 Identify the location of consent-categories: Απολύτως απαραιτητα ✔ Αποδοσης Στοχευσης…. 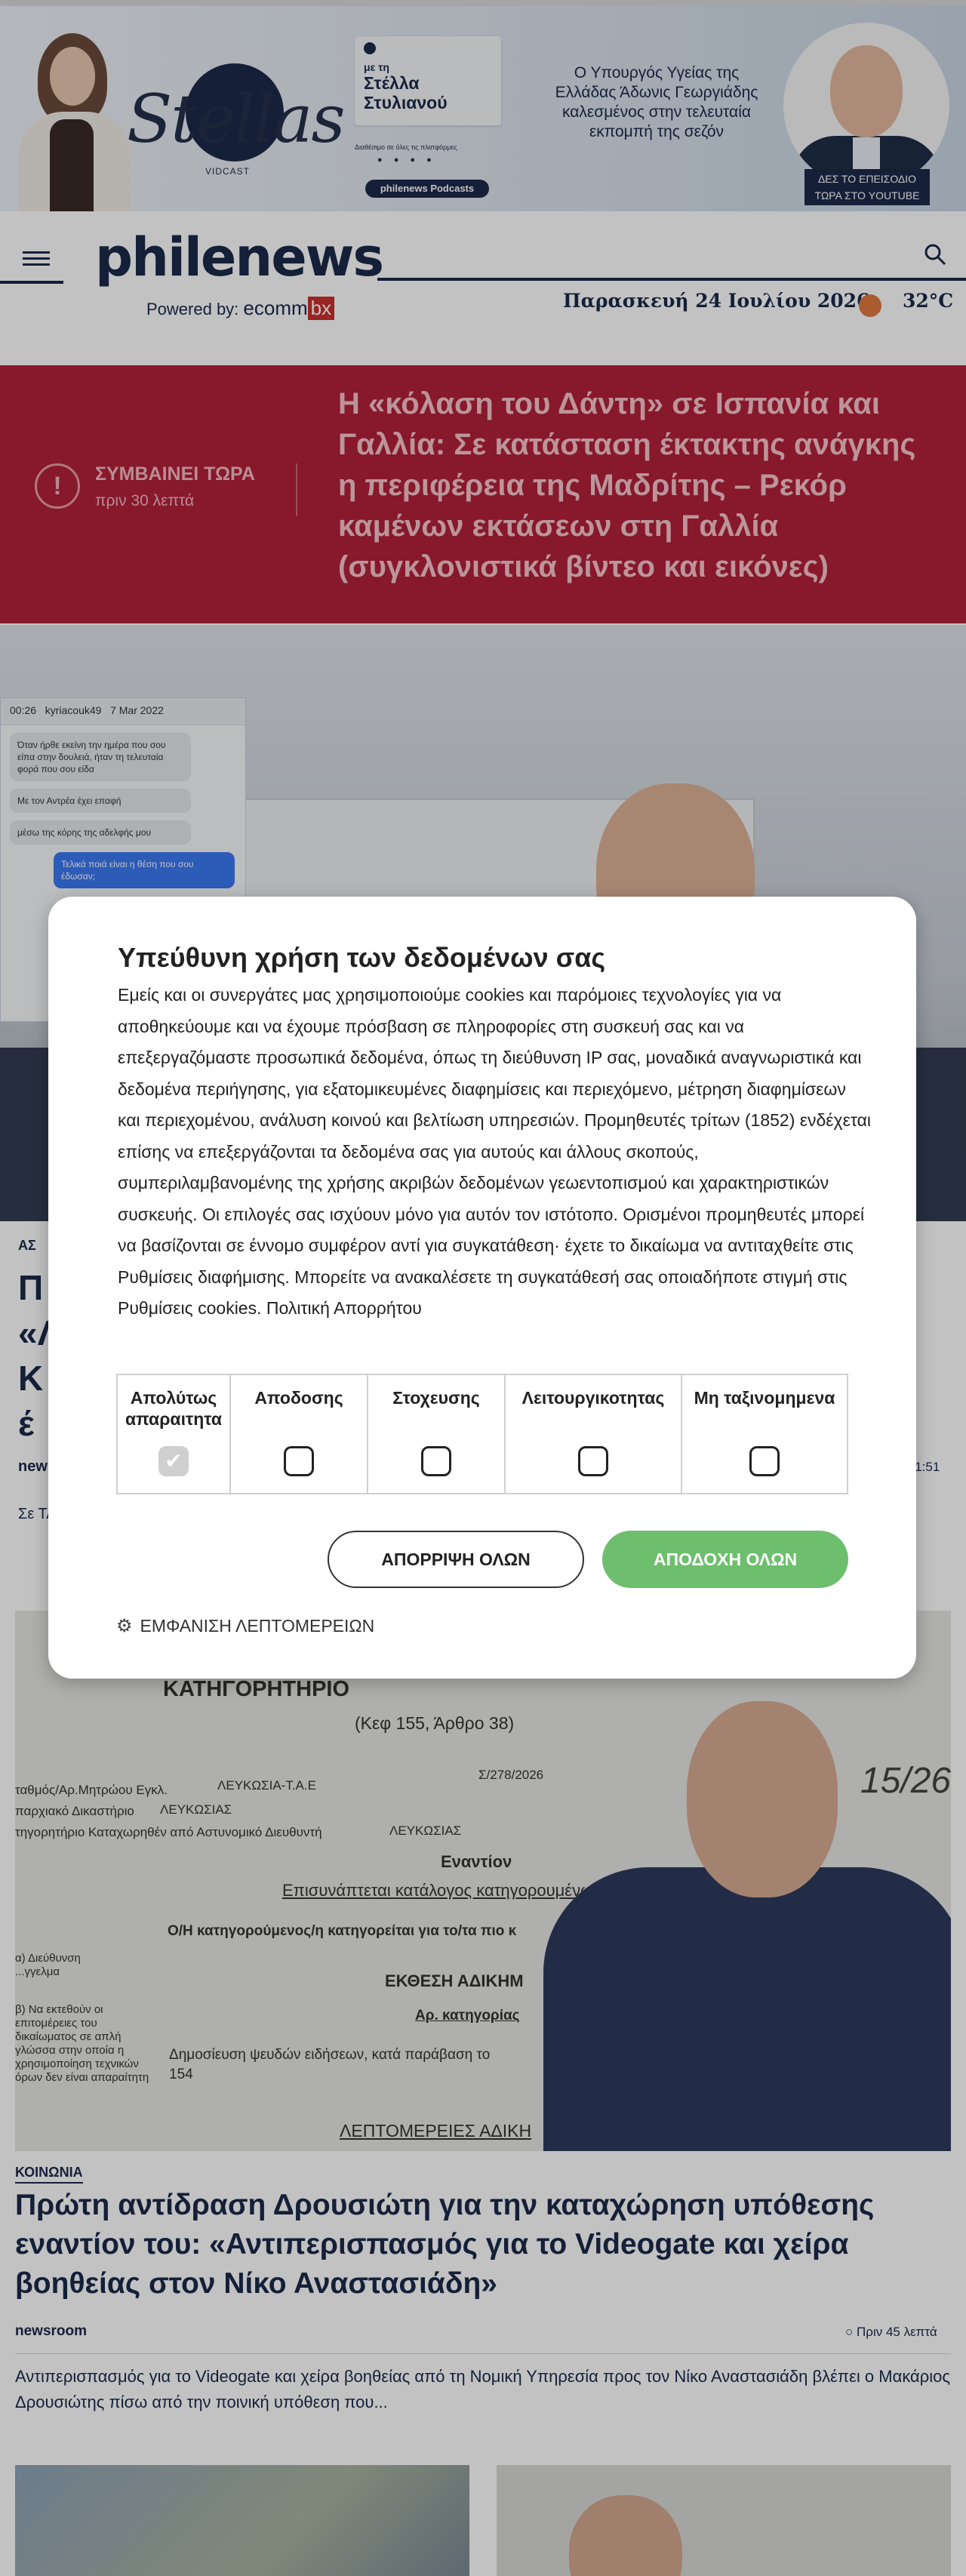
(482, 1434).